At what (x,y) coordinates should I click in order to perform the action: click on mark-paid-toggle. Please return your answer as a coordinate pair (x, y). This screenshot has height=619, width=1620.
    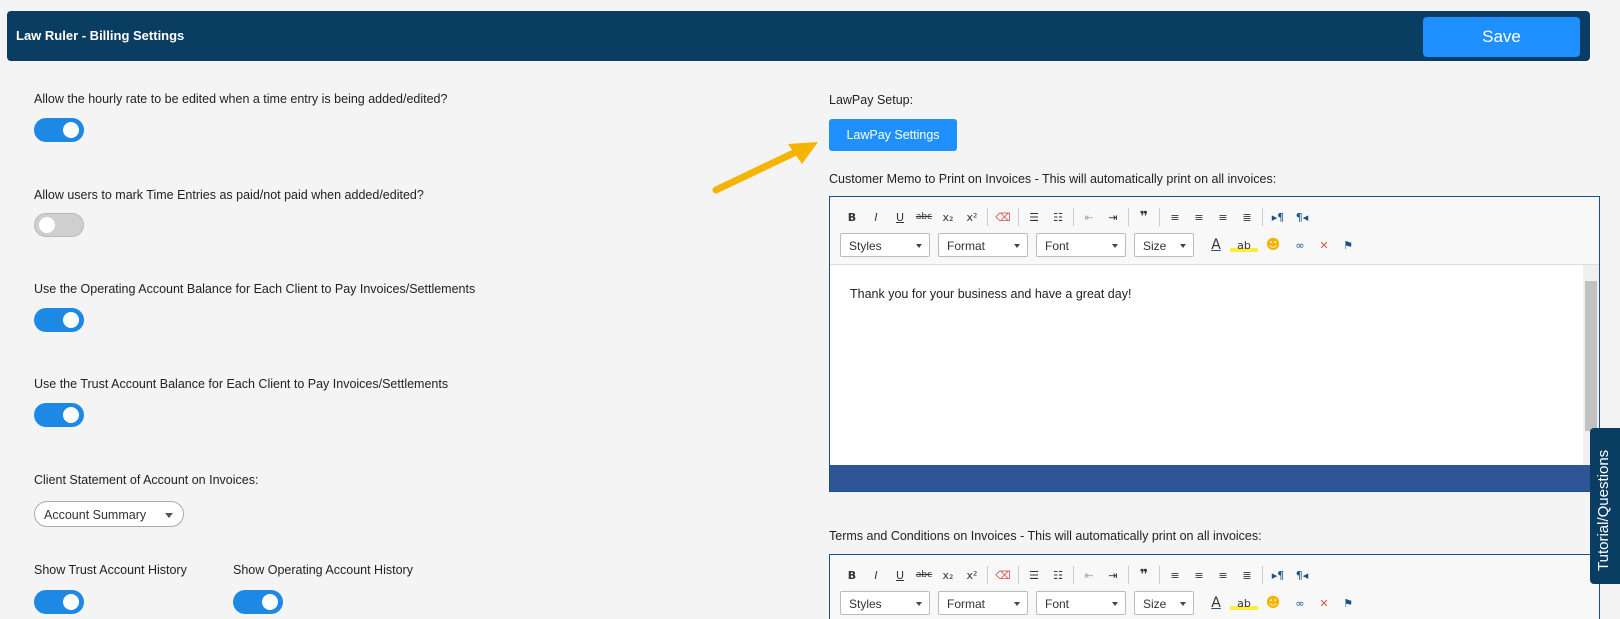
    Looking at the image, I should click on (59, 225).